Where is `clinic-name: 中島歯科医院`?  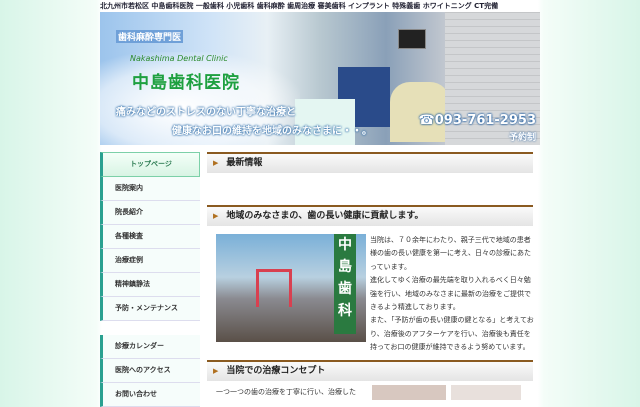 clinic-name: 中島歯科医院 is located at coordinates (186, 83).